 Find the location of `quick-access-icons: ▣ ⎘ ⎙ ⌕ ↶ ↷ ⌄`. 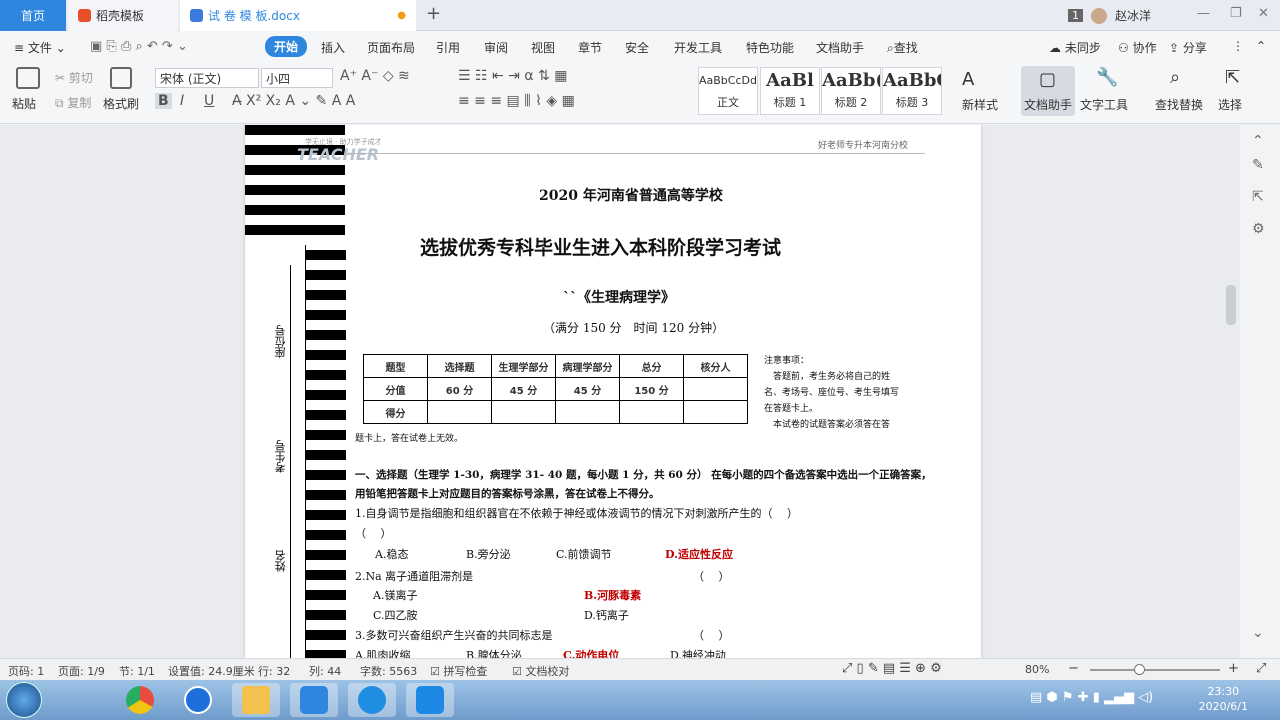

quick-access-icons: ▣ ⎘ ⎙ ⌕ ↶ ↷ ⌄ is located at coordinates (139, 46).